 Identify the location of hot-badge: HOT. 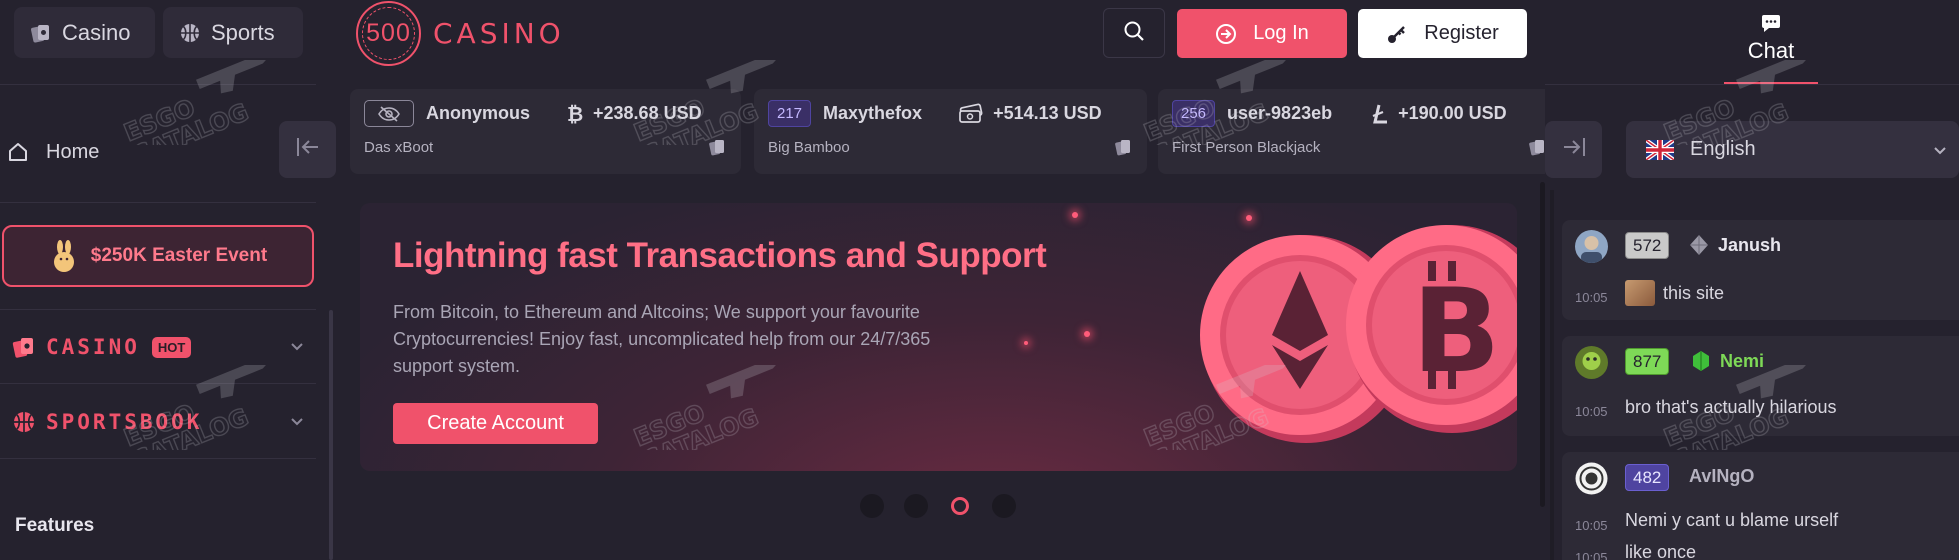
(171, 347).